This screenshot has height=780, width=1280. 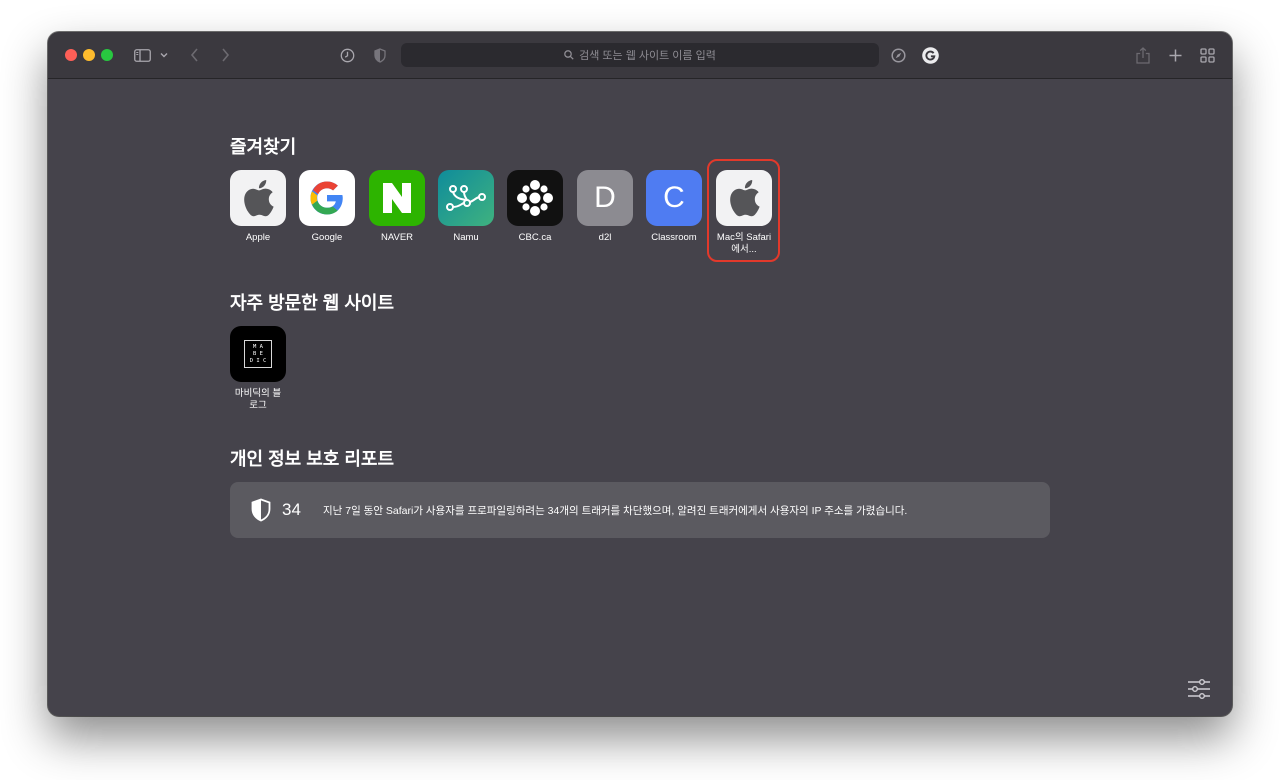 I want to click on favorite-cbc: CBC.ca, so click(x=535, y=207).